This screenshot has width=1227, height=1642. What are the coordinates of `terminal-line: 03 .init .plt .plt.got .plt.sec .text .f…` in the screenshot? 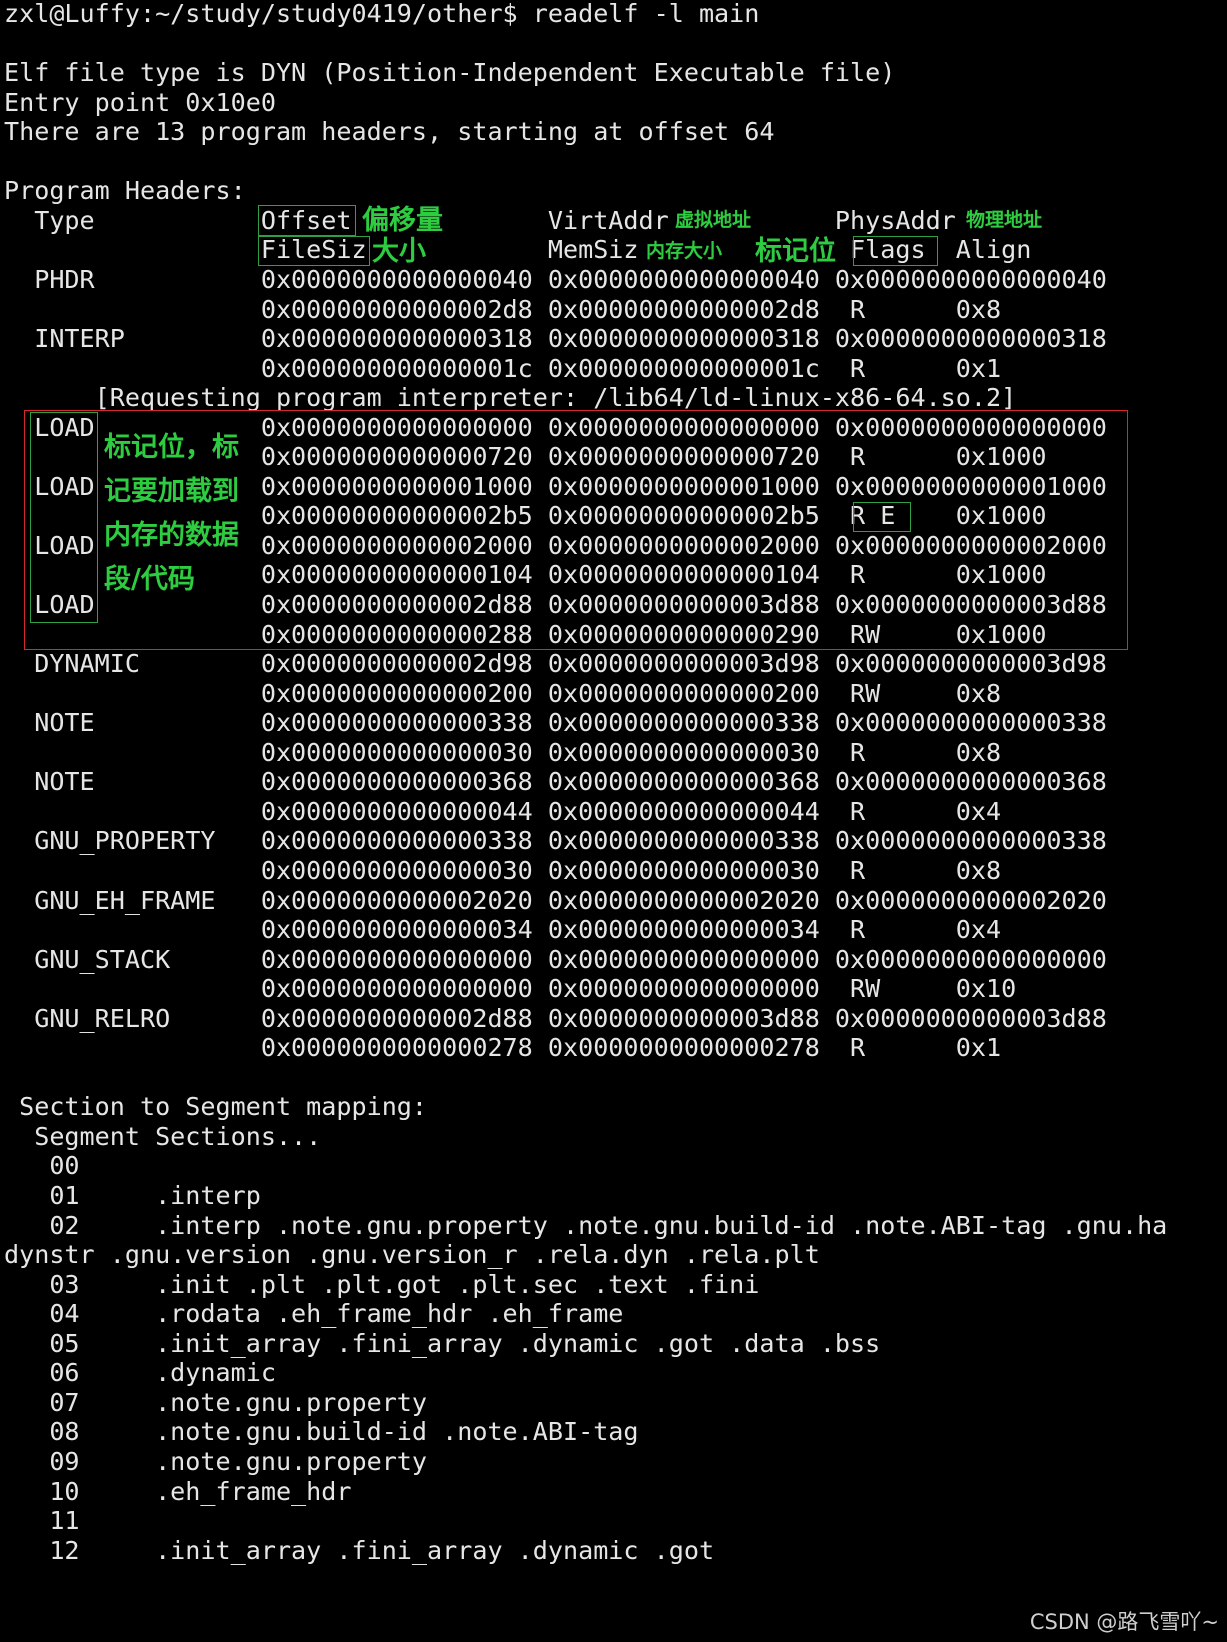 It's located at (382, 1284).